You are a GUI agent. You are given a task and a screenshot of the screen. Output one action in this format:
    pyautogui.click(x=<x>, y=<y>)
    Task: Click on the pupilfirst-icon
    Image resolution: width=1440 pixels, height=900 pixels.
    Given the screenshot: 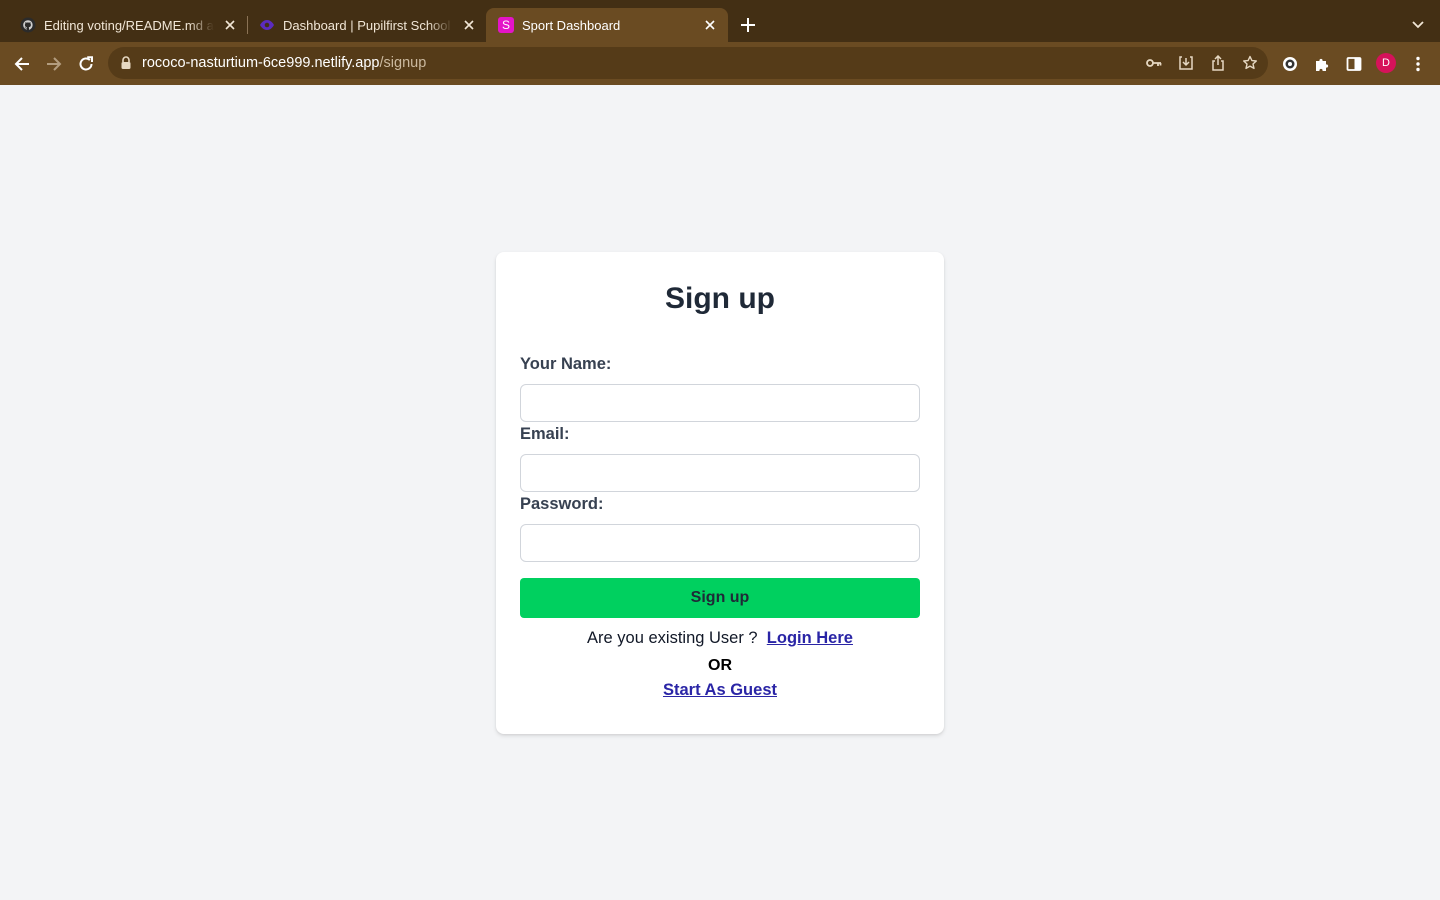 What is the action you would take?
    pyautogui.click(x=267, y=25)
    